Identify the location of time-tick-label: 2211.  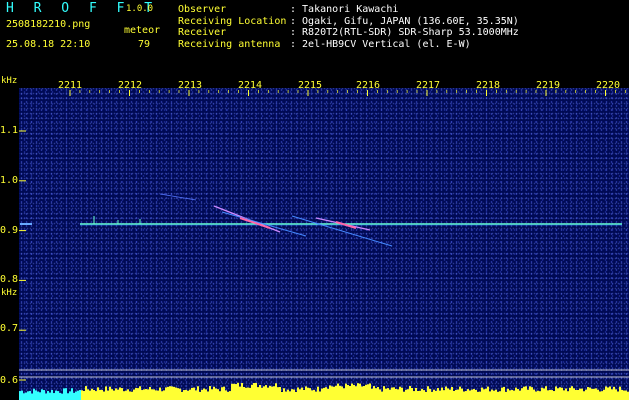
(70, 85).